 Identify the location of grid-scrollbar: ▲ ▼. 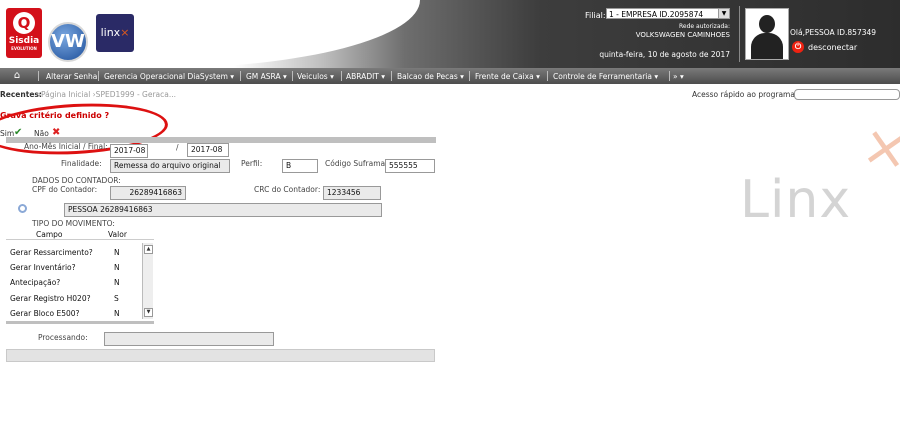
(147, 281).